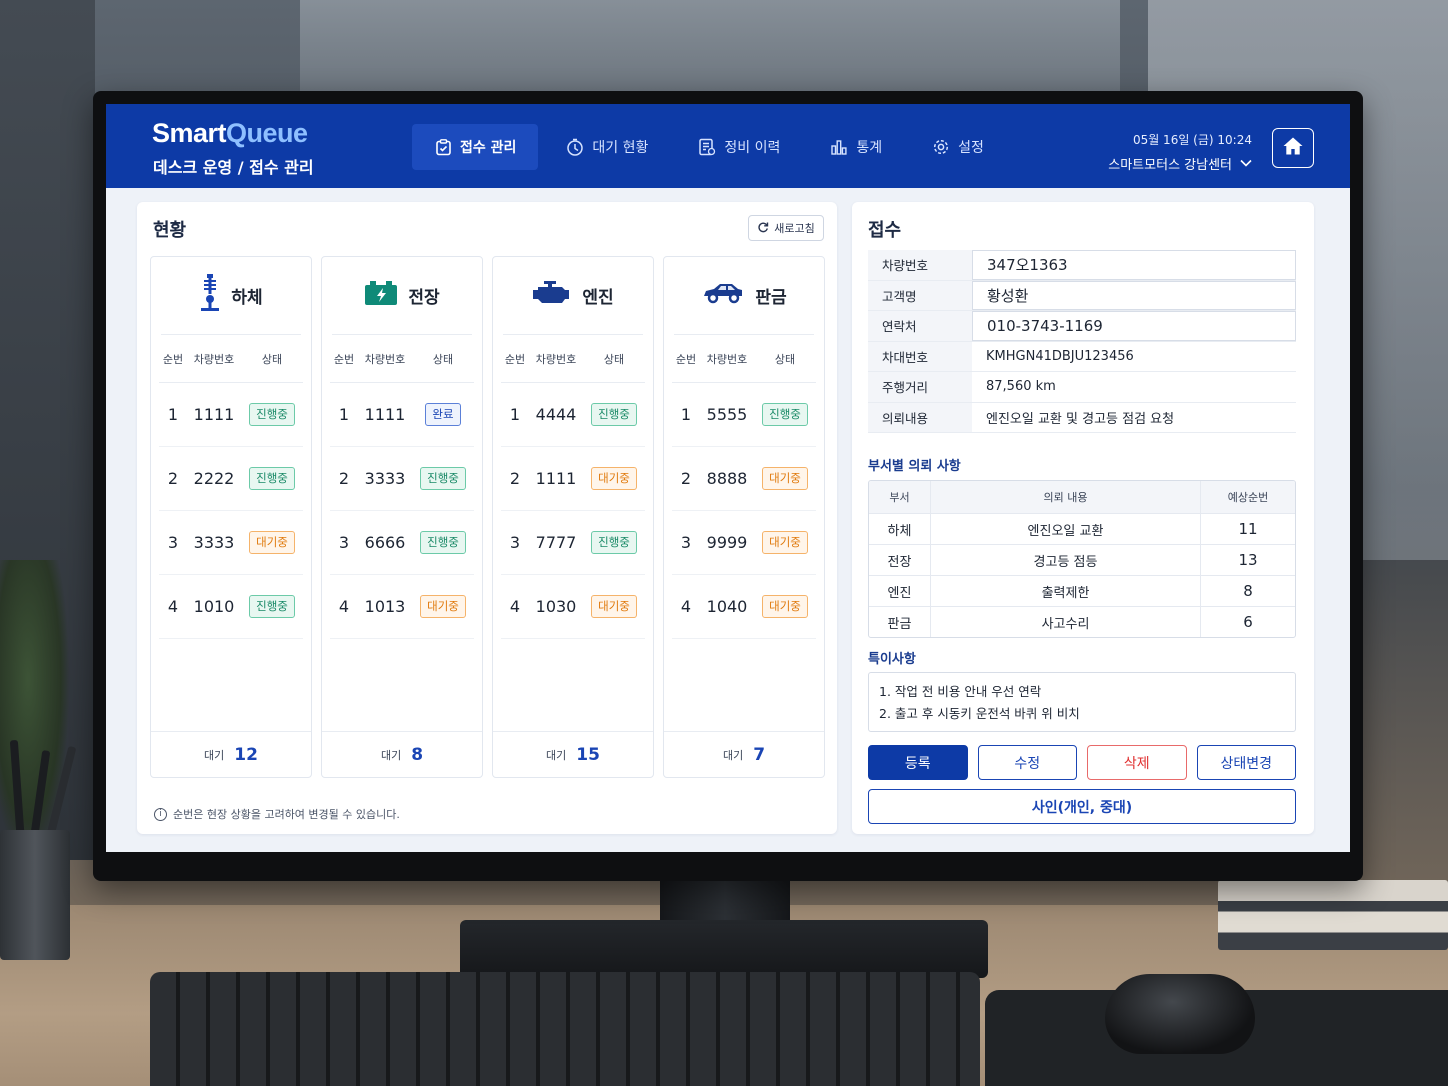 The image size is (1448, 1086). I want to click on status-change-button: 상태변경, so click(1246, 762).